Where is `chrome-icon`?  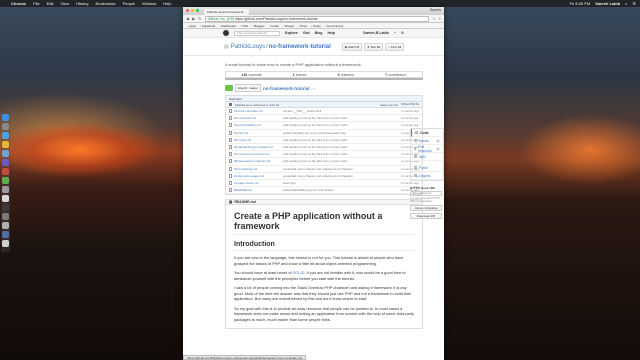
chrome-icon is located at coordinates (5, 144).